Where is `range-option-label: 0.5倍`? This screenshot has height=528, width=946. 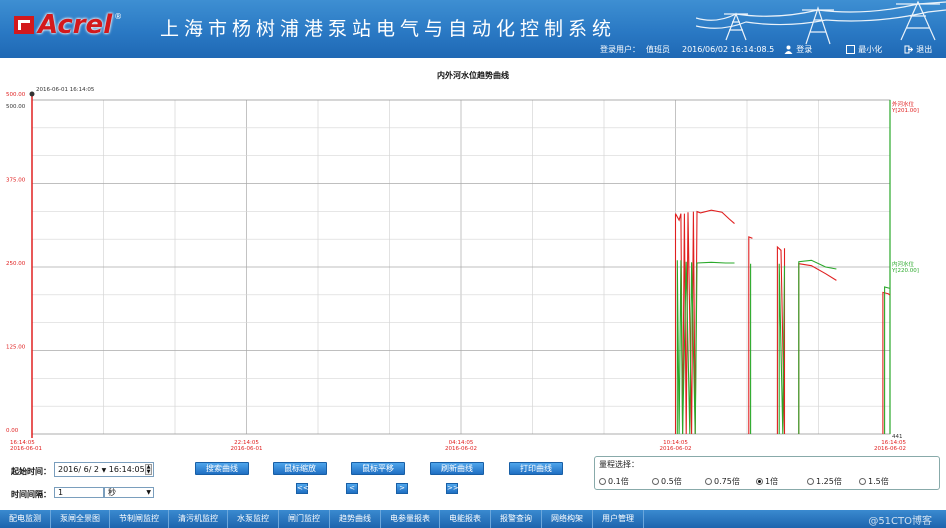 range-option-label: 0.5倍 is located at coordinates (671, 481).